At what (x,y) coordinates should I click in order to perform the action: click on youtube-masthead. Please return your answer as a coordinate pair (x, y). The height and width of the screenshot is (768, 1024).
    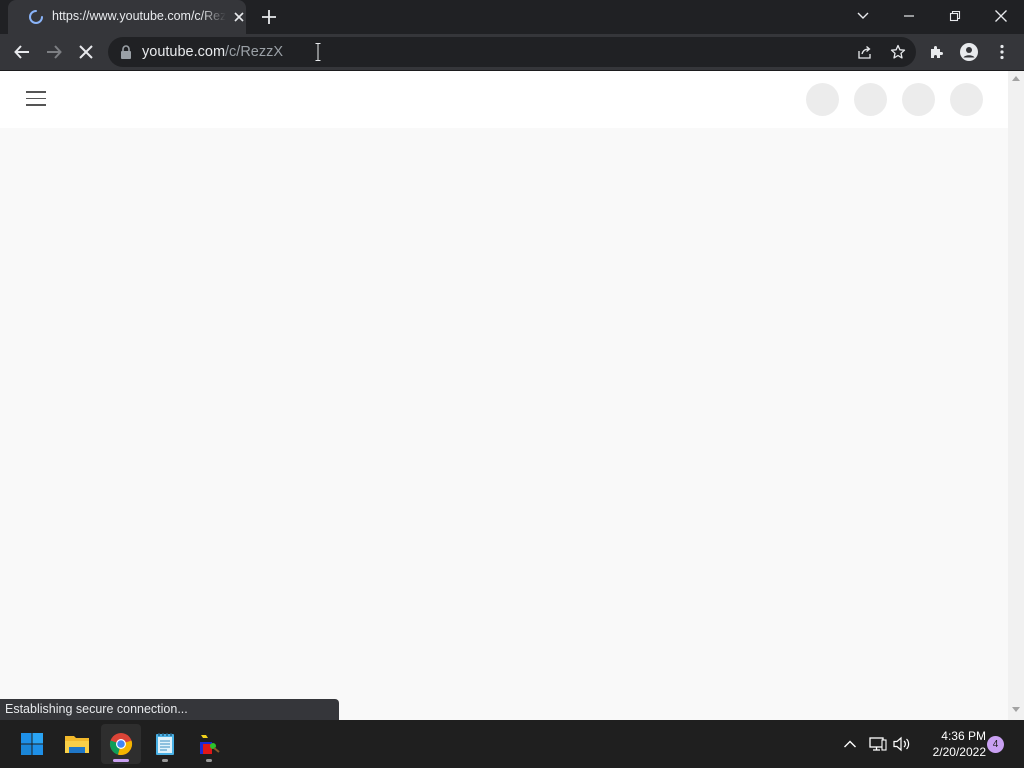
    Looking at the image, I should click on (504, 99).